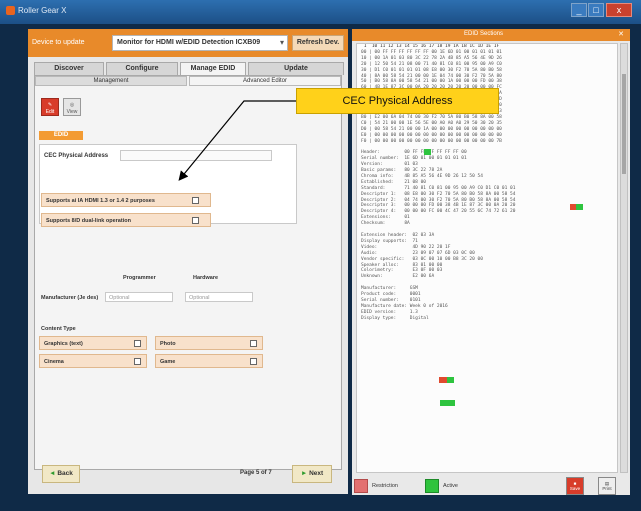  Describe the element at coordinates (88, 221) in the screenshot. I see `option-dual-link-label: Supports 8/D dual-link operation` at that location.